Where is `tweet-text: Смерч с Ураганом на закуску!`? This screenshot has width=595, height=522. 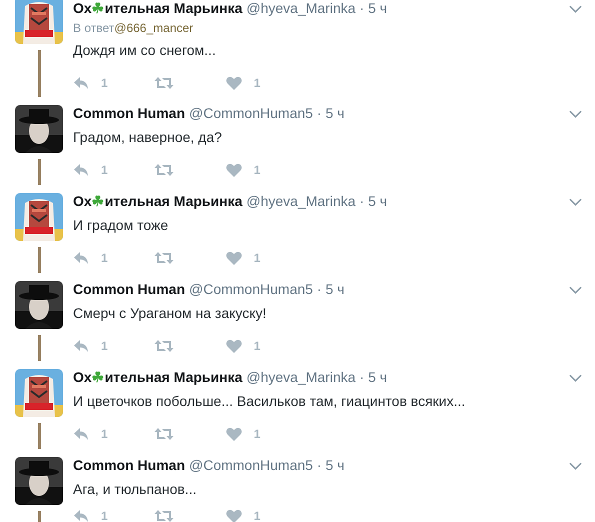
tweet-text: Смерч с Ураганом на закуску! is located at coordinates (170, 314).